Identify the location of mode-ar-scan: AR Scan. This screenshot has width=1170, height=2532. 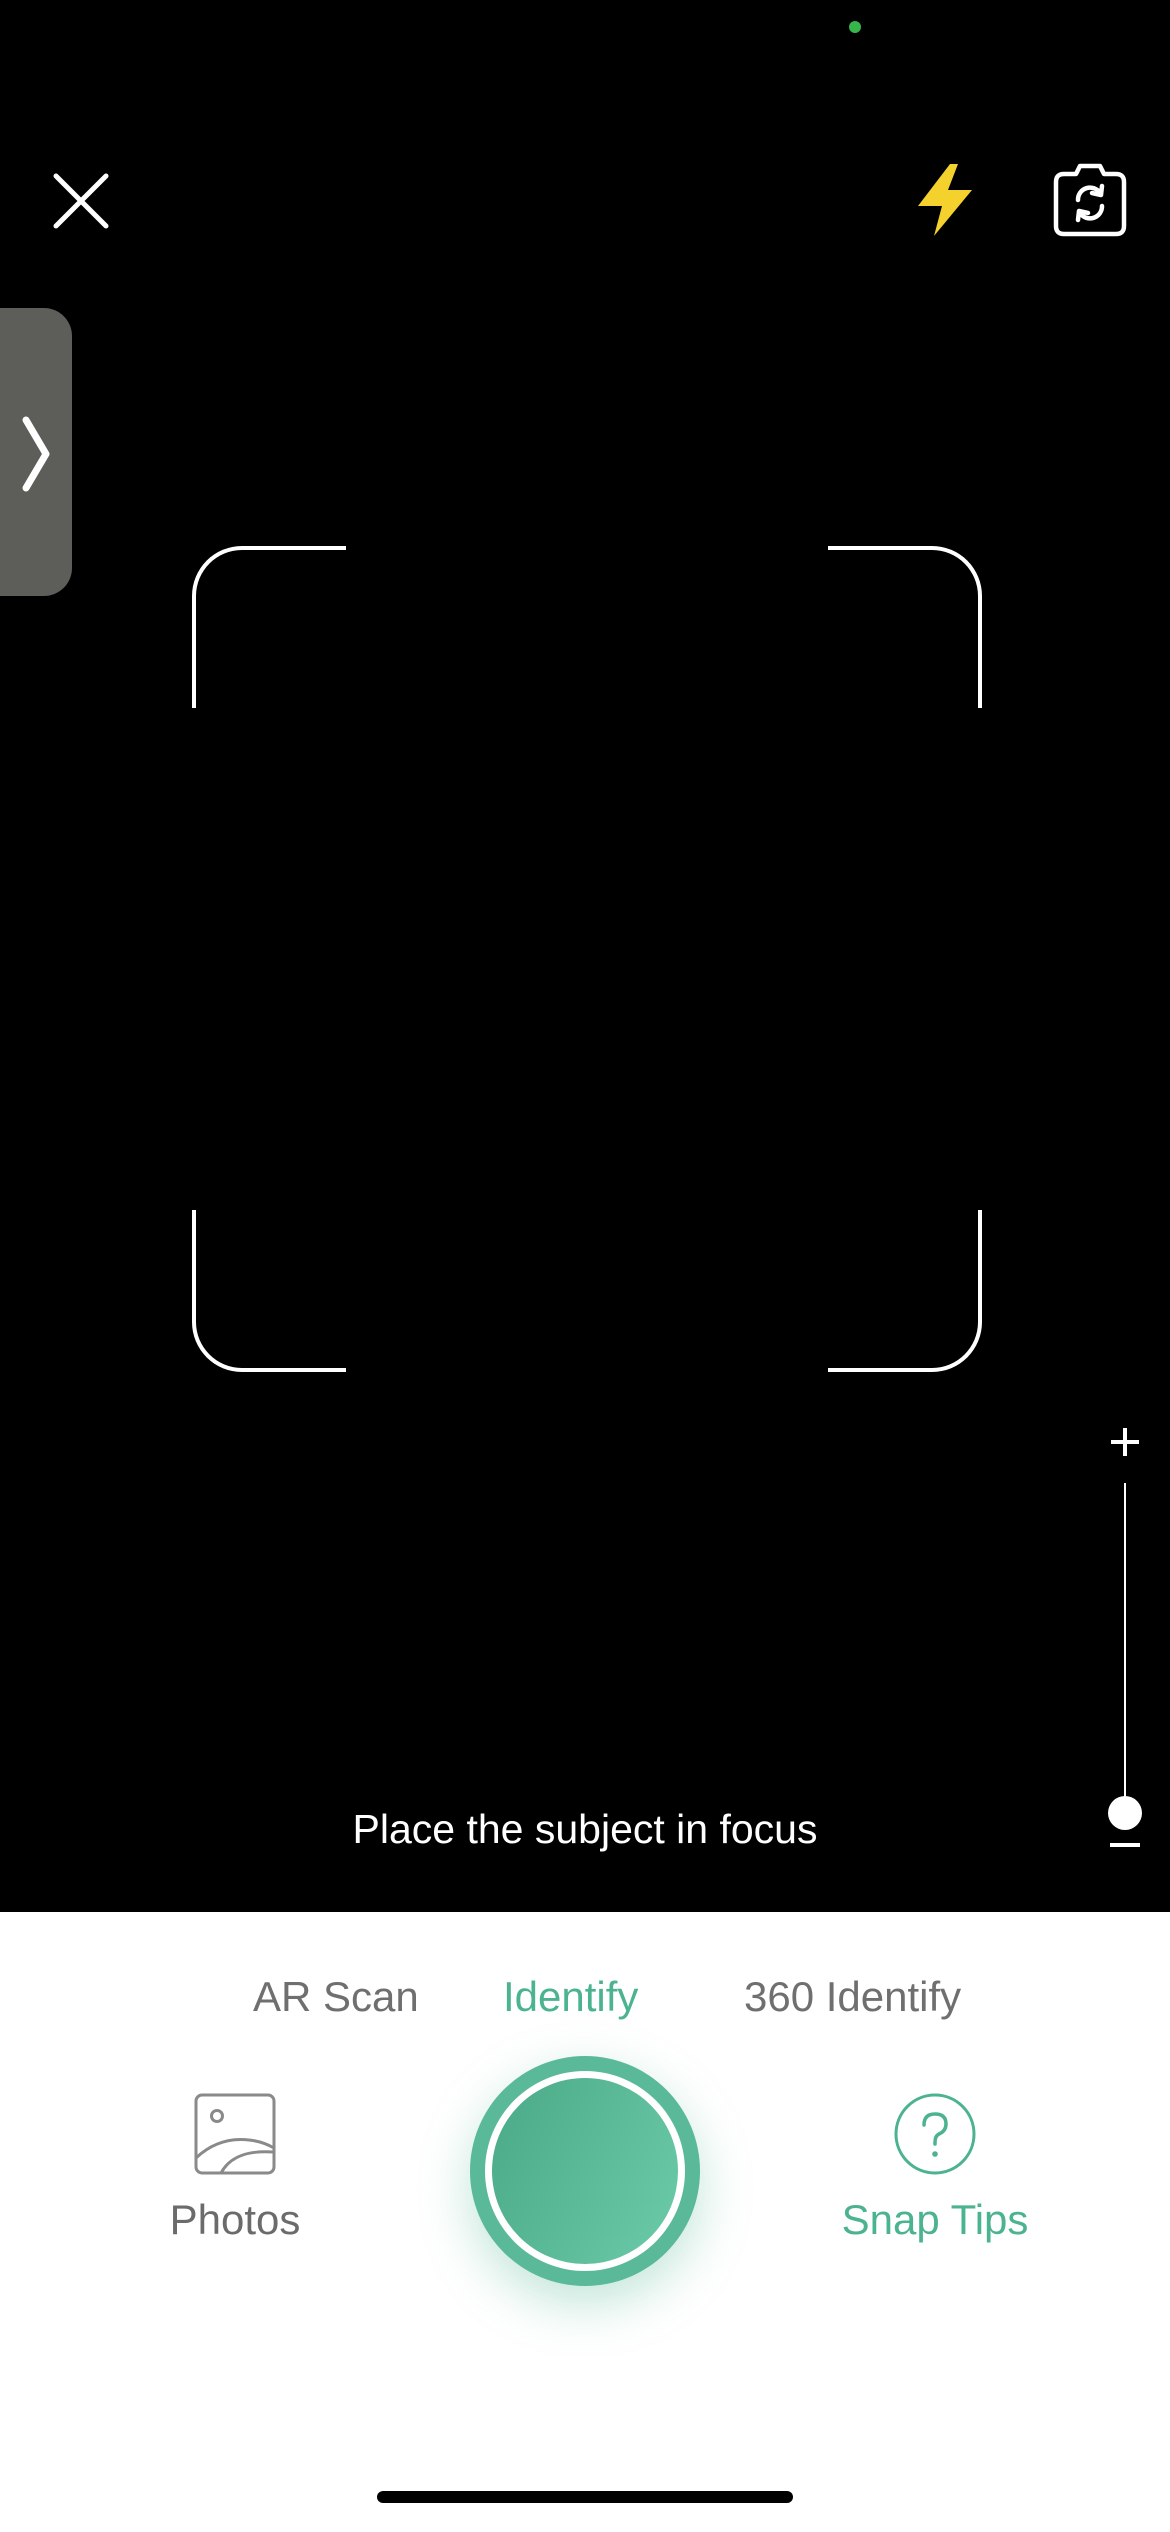
(336, 1997).